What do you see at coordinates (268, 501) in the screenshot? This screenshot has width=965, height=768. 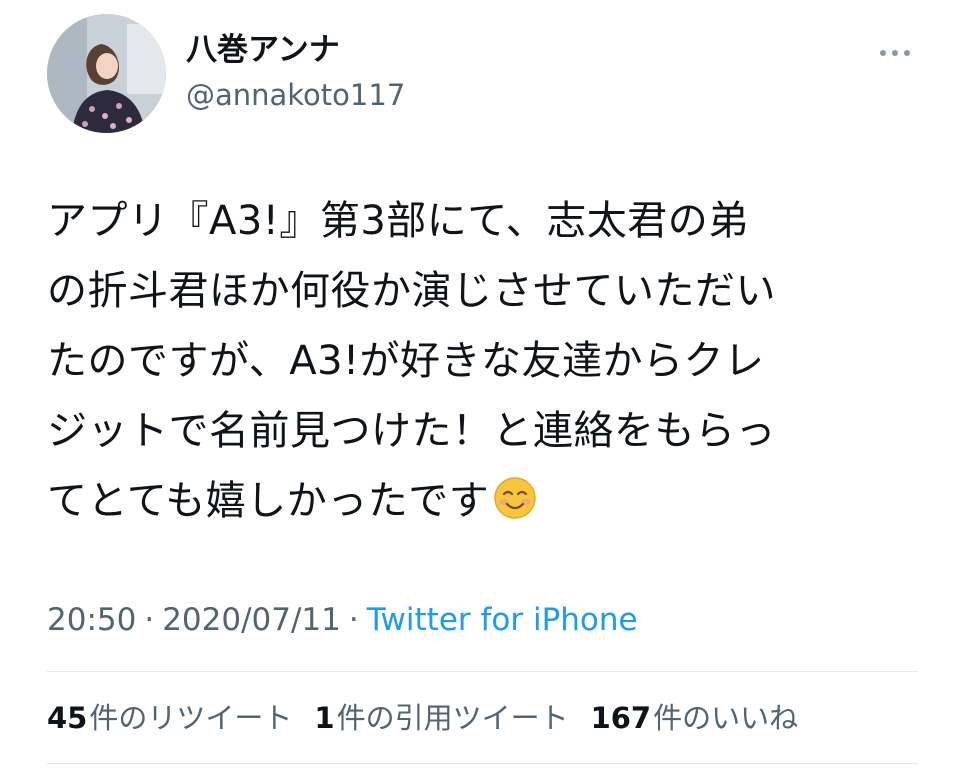 I see `tweet-line-text: てとても嬉しかったです` at bounding box center [268, 501].